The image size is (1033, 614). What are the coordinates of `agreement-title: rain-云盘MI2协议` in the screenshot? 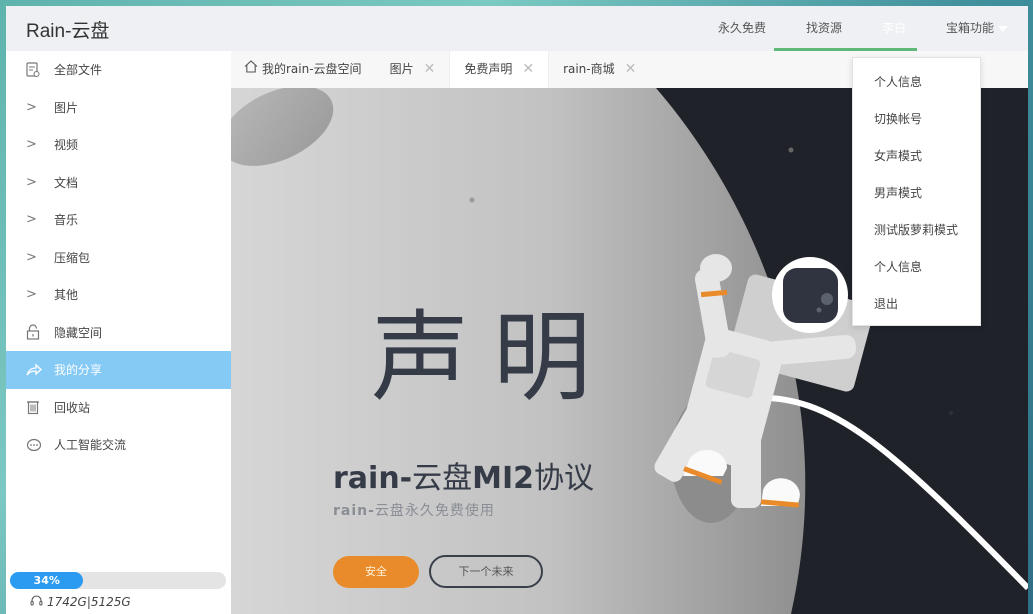 It's located at (463, 475).